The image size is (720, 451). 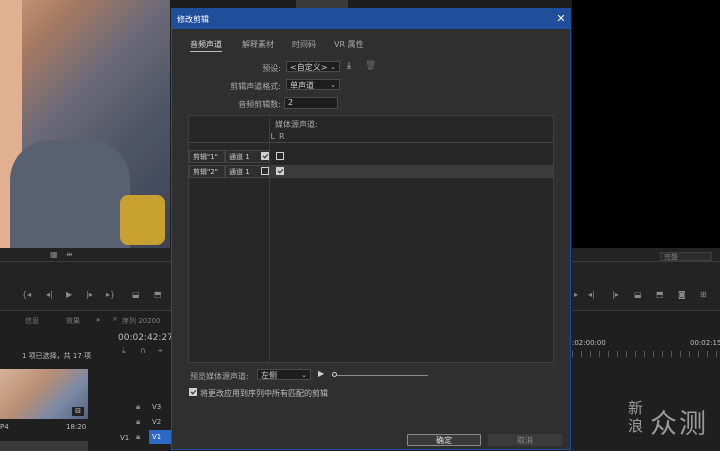 What do you see at coordinates (589, 343) in the screenshot?
I see `ruler-time-left: :02:00:00` at bounding box center [589, 343].